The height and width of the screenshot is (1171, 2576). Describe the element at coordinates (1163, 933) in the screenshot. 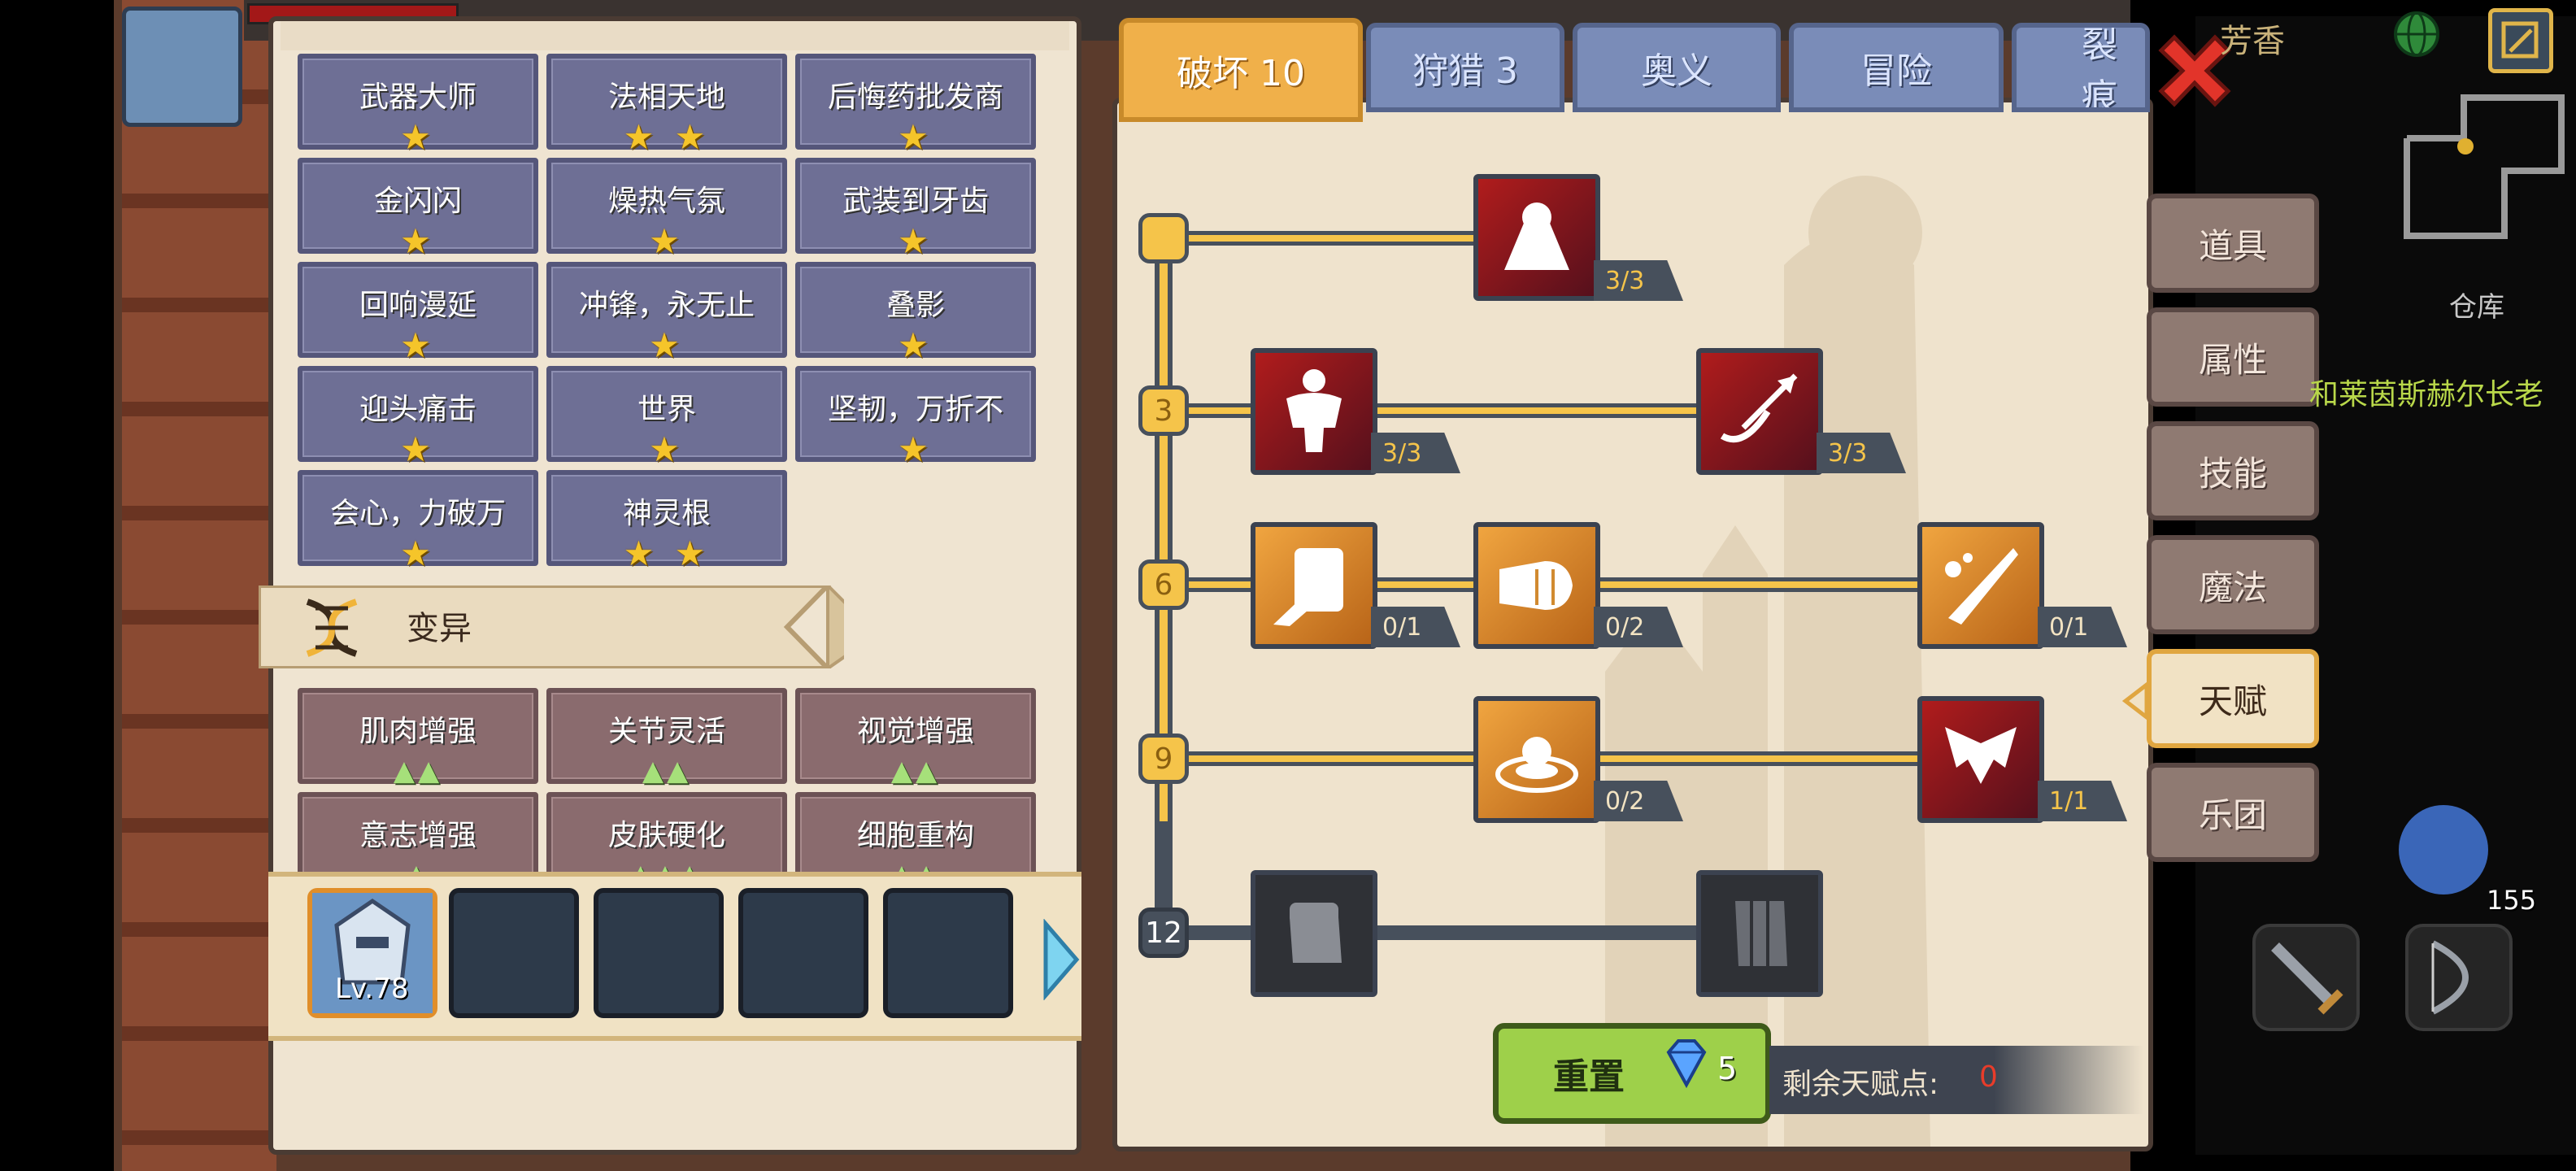

I see `level-node: 12` at that location.